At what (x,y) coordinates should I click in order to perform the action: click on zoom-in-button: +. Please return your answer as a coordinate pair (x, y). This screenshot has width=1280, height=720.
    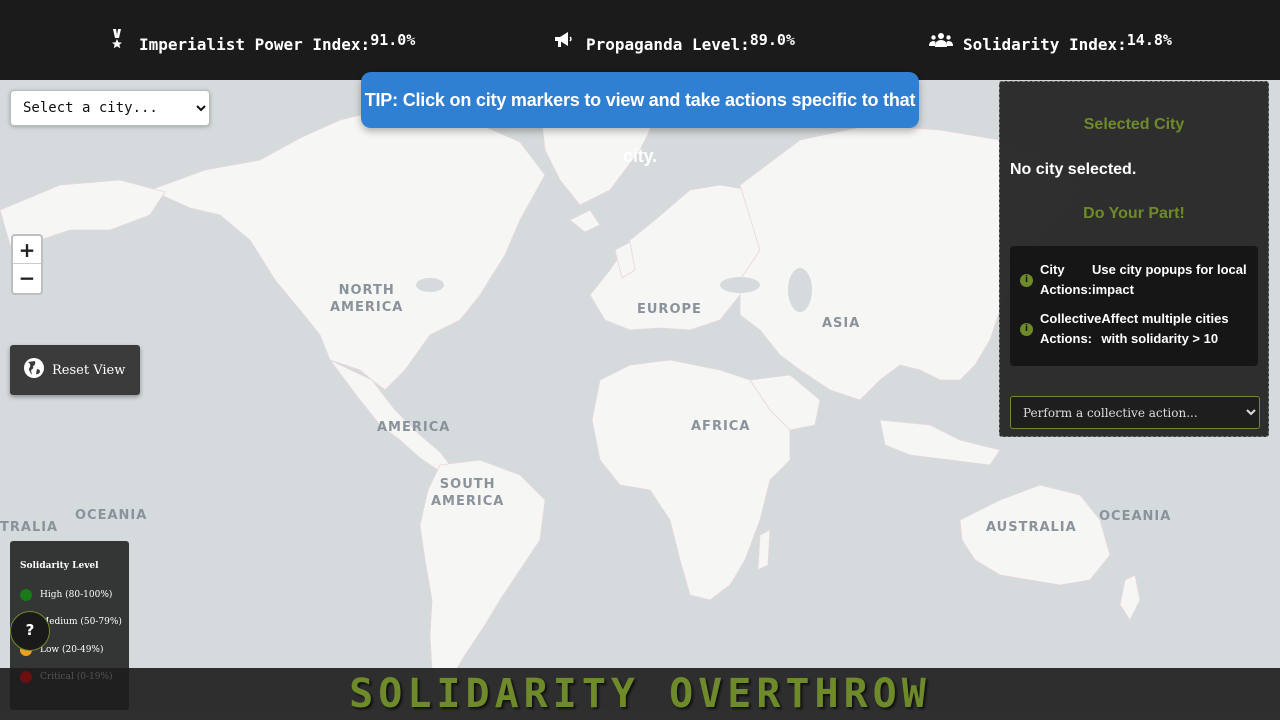
    Looking at the image, I should click on (27, 250).